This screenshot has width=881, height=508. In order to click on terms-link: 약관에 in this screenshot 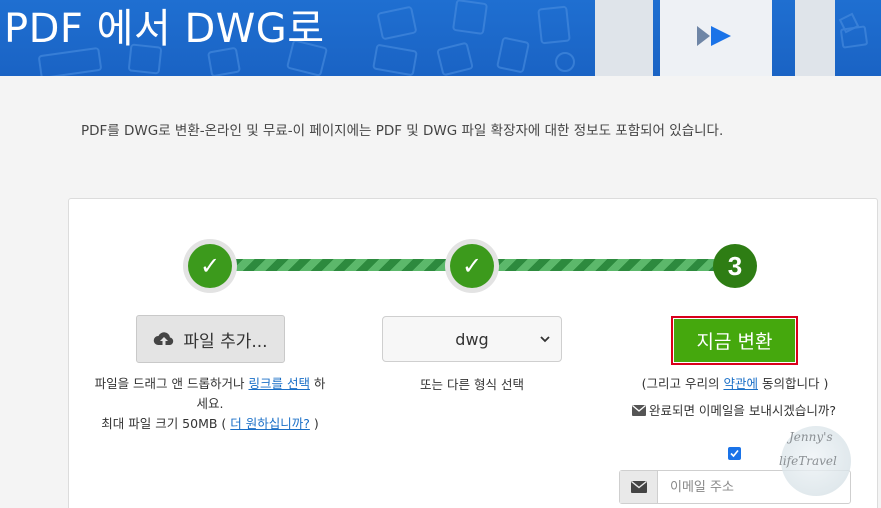, I will do `click(740, 383)`.